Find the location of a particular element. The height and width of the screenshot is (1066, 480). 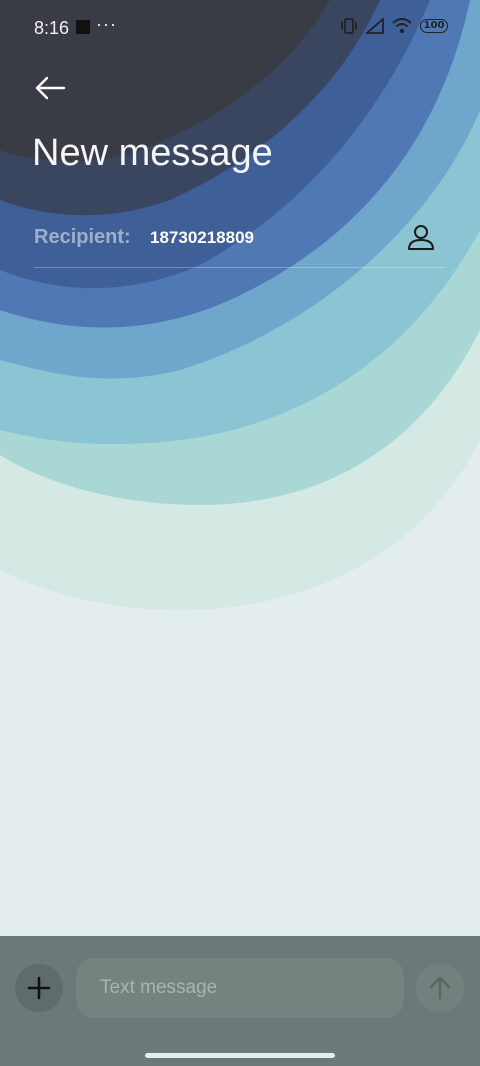

vibrate-icon is located at coordinates (349, 26).